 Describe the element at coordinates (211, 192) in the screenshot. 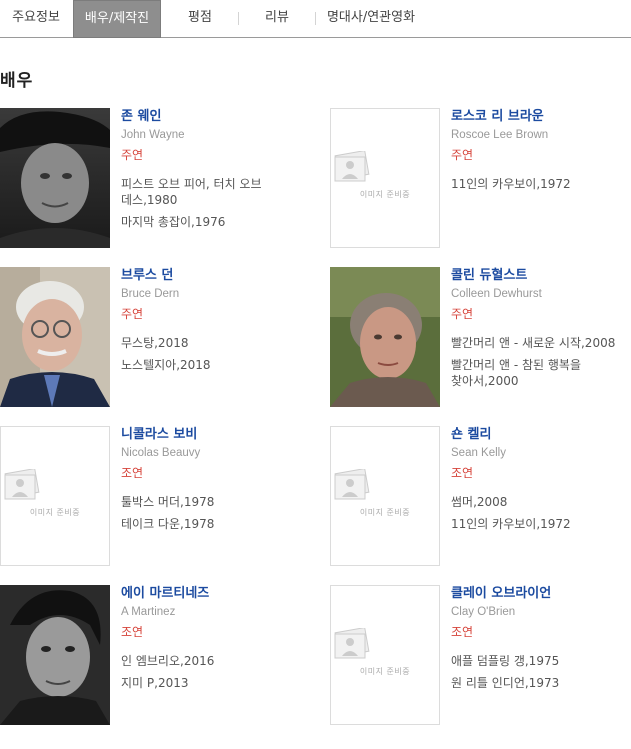

I see `filmography-item: 피스트 오브 피어, 터치 오브 데스,1980` at that location.